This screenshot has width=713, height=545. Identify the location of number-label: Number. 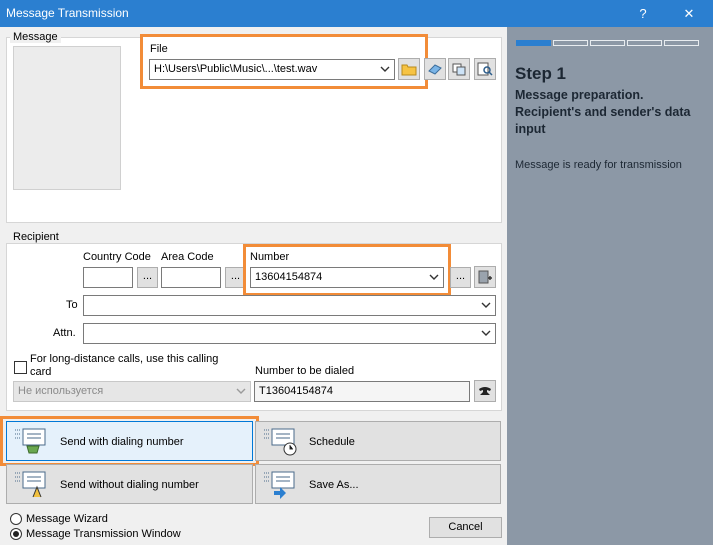
(270, 257).